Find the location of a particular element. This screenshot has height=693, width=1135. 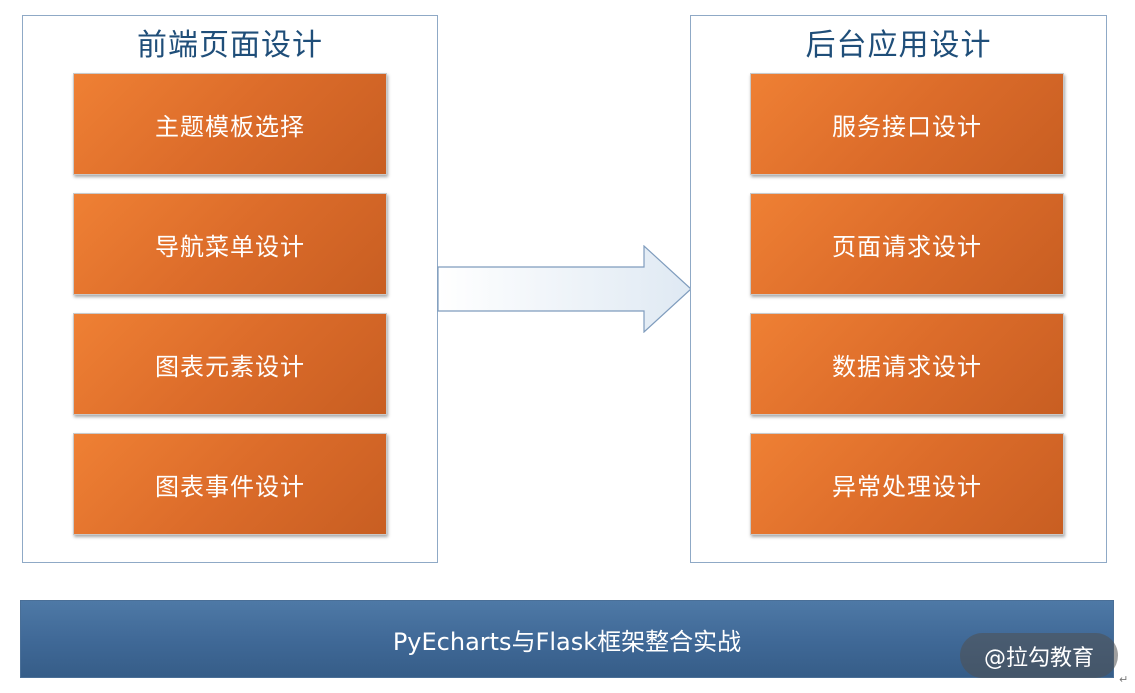

backend-item-data-request: 数据请求设计 is located at coordinates (907, 364).